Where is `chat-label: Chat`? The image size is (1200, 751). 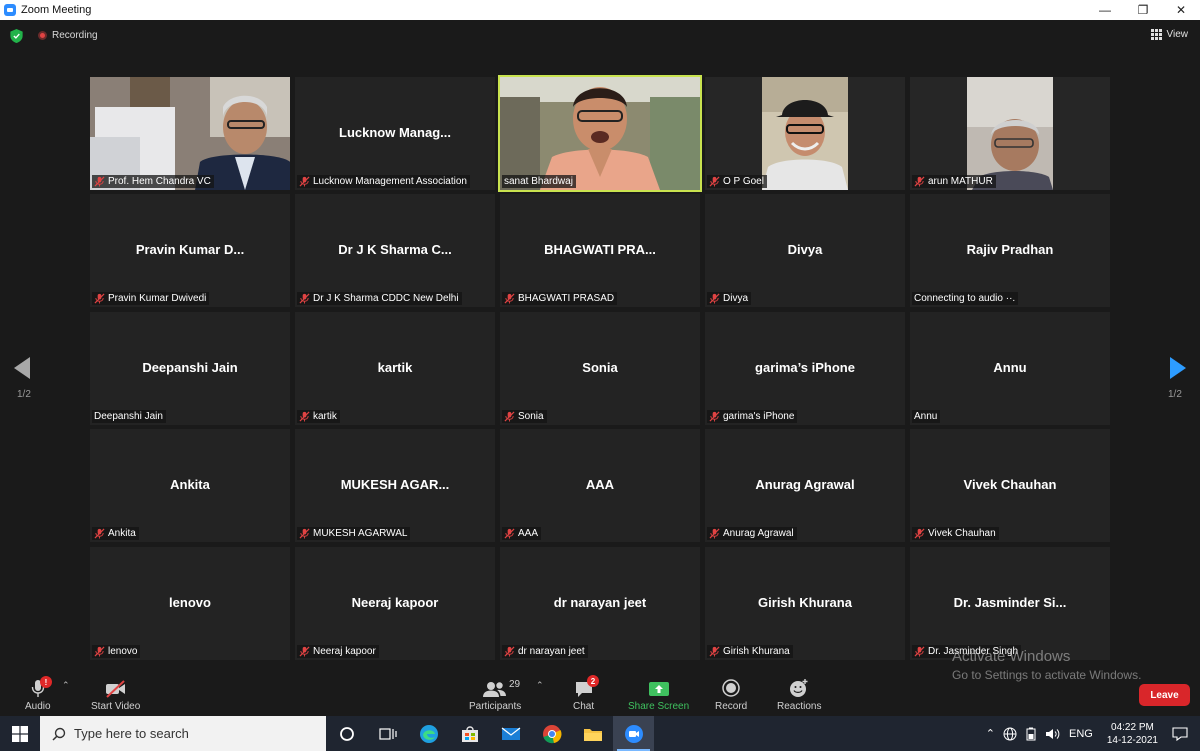 chat-label: Chat is located at coordinates (584, 706).